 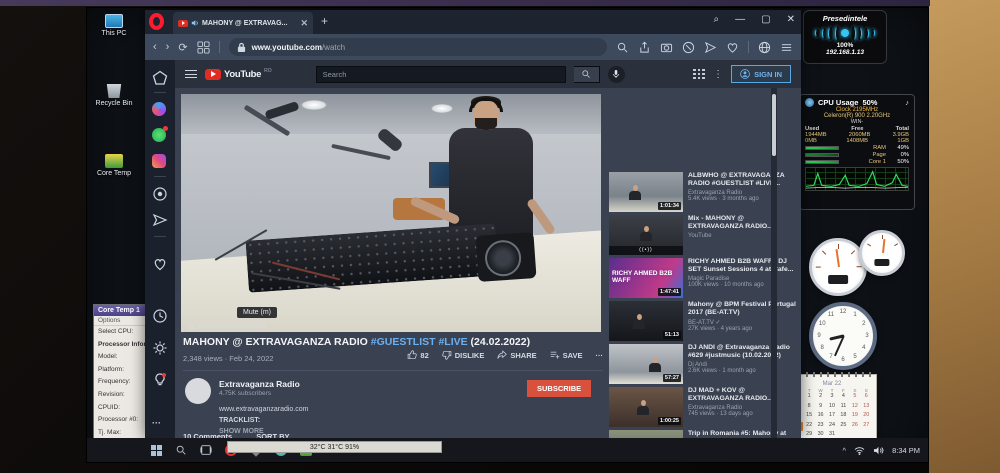 What do you see at coordinates (809, 102) in the screenshot?
I see `intel-logo-icon` at bounding box center [809, 102].